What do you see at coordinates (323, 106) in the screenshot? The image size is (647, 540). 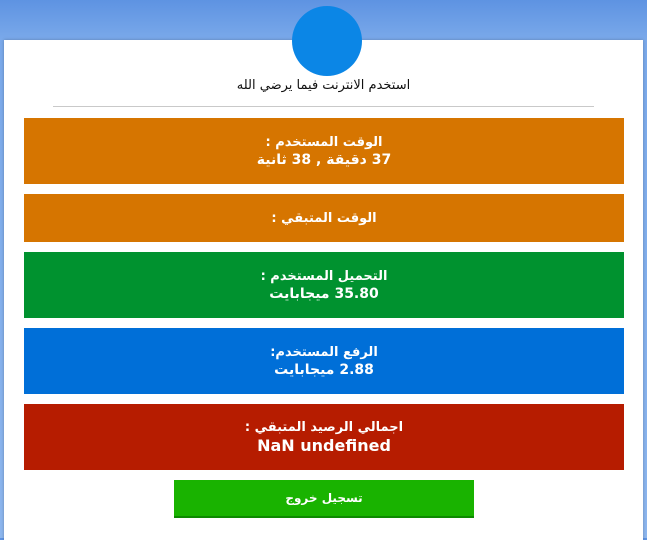 I see `divider` at bounding box center [323, 106].